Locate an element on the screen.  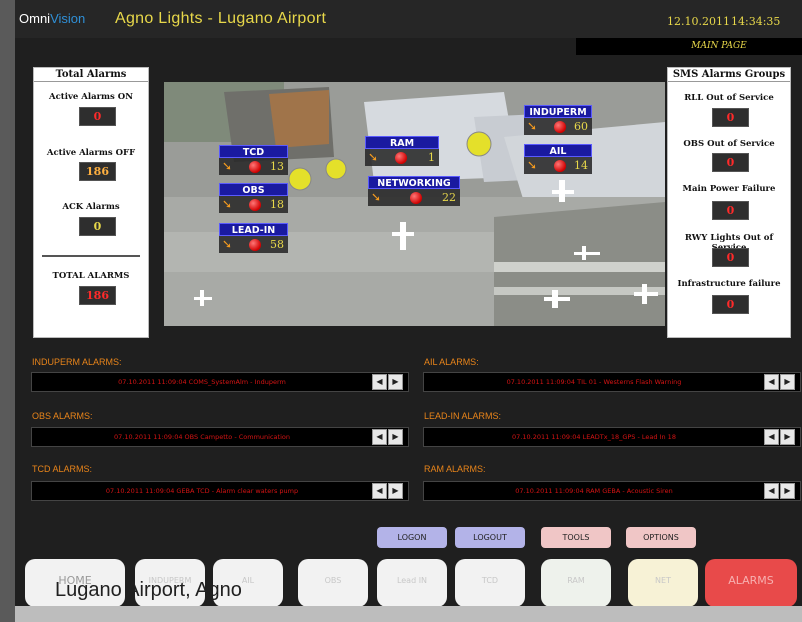
tcd-alarms-label: TCD ALARMS: is located at coordinates (62, 469).